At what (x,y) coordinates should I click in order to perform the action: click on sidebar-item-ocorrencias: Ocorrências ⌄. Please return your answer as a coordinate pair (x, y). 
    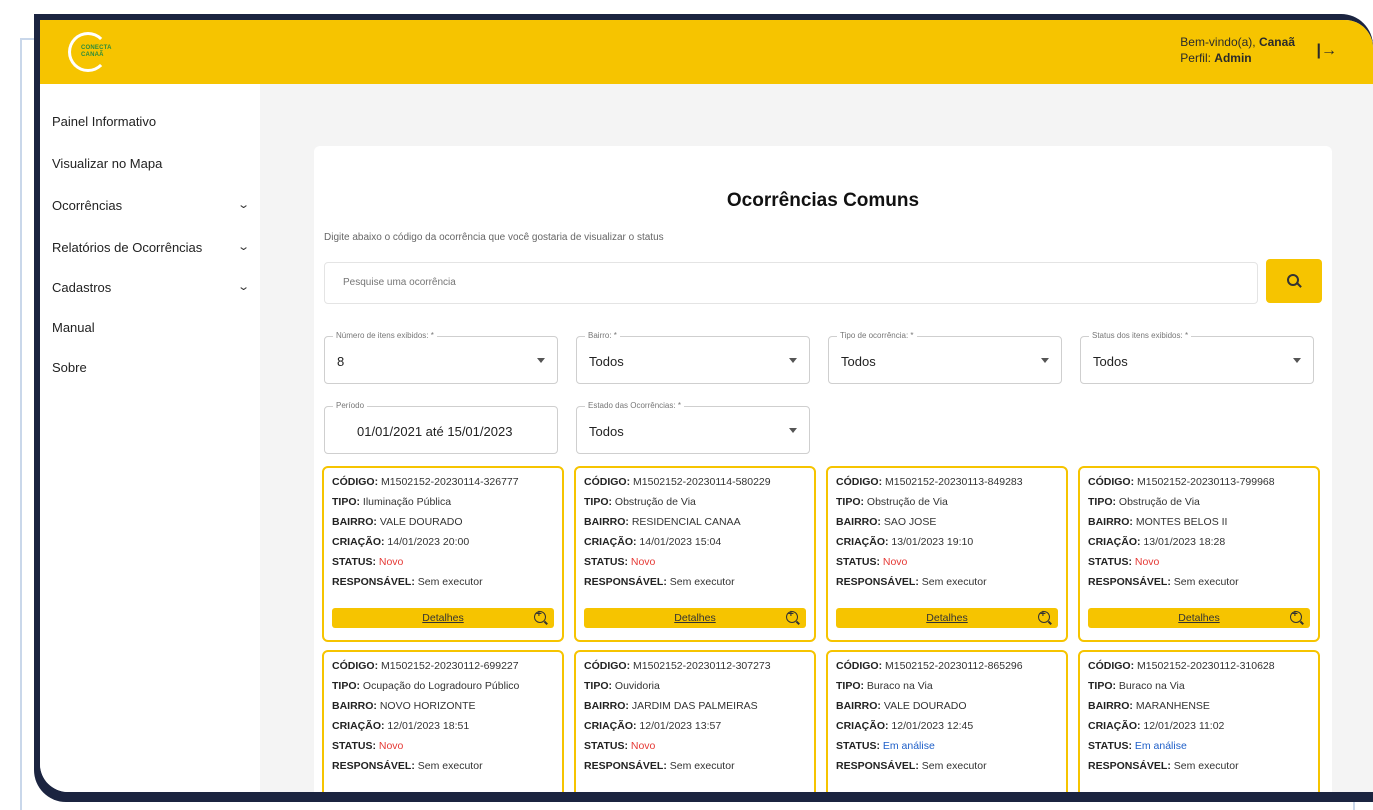
    Looking at the image, I should click on (151, 205).